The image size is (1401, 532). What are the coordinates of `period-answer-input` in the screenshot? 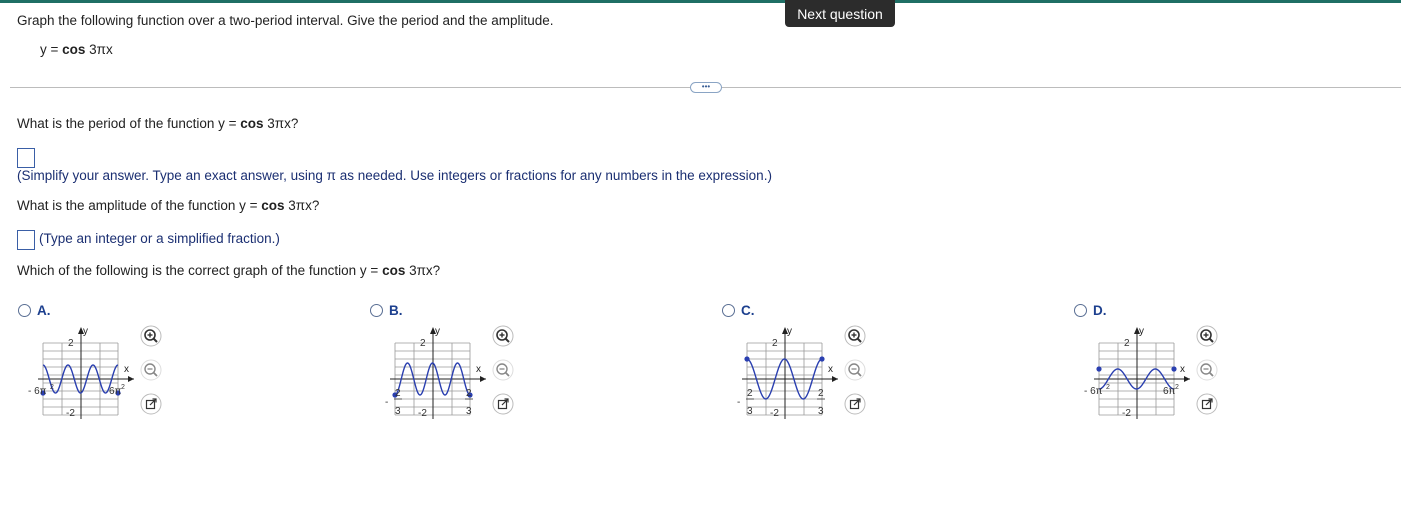 It's located at (26, 158).